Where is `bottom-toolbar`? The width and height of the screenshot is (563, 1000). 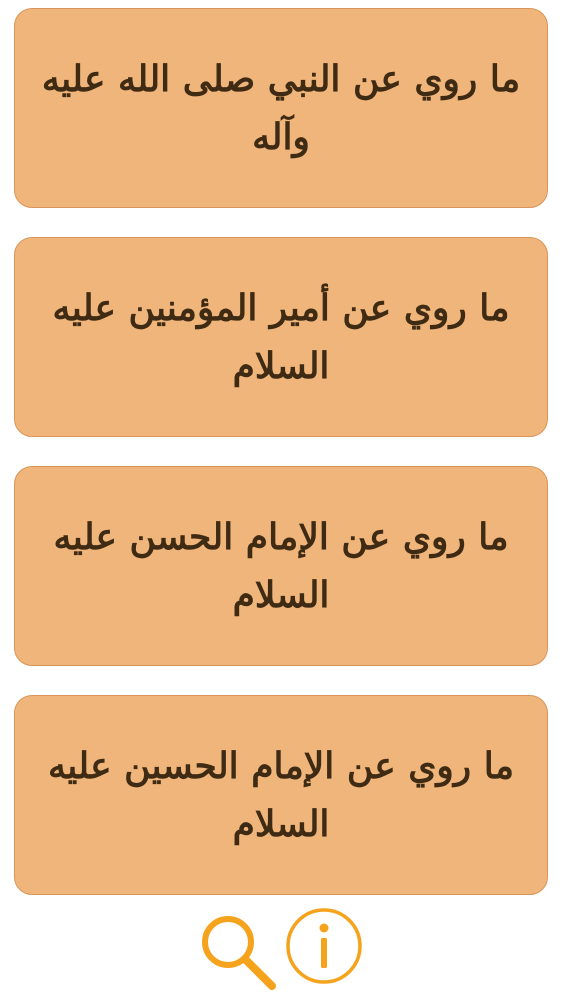
bottom-toolbar is located at coordinates (281, 951).